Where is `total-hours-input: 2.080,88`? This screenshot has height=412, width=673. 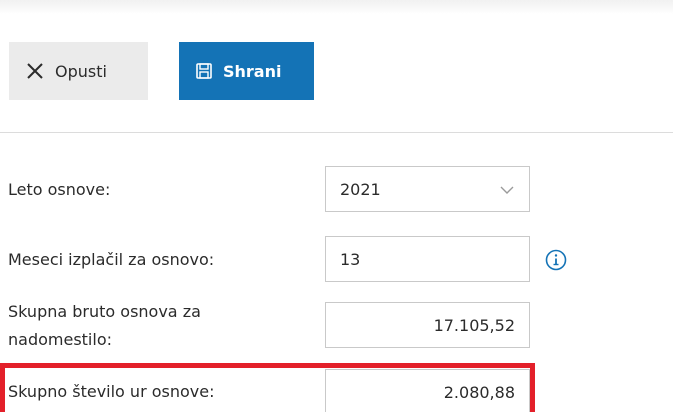 total-hours-input: 2.080,88 is located at coordinates (427, 390).